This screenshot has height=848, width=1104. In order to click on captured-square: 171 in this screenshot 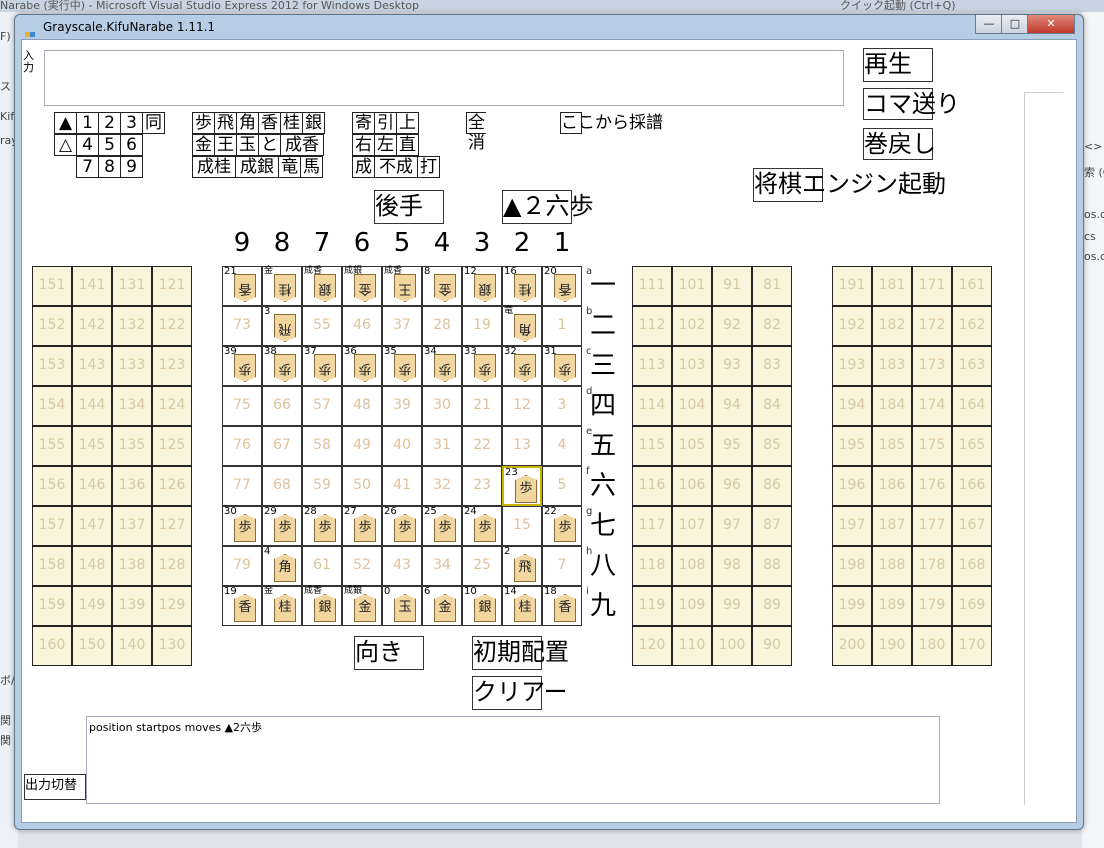, I will do `click(932, 286)`.